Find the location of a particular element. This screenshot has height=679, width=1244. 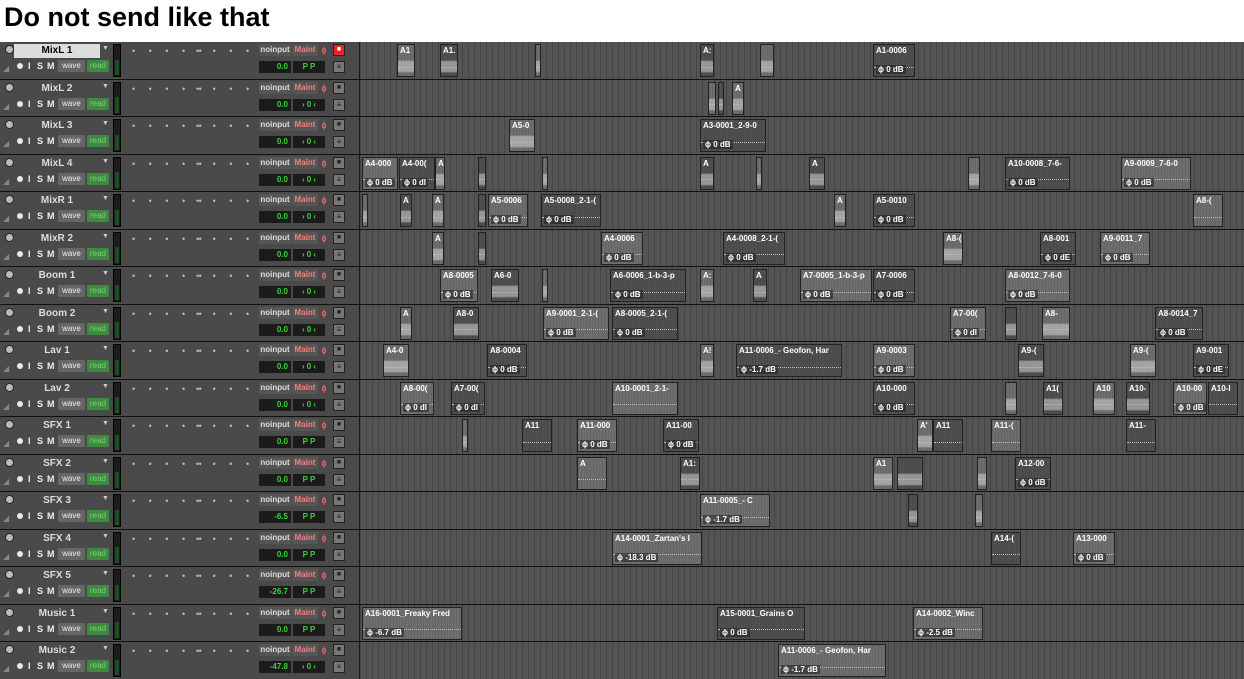

audio-clip: A8- is located at coordinates (1056, 323).